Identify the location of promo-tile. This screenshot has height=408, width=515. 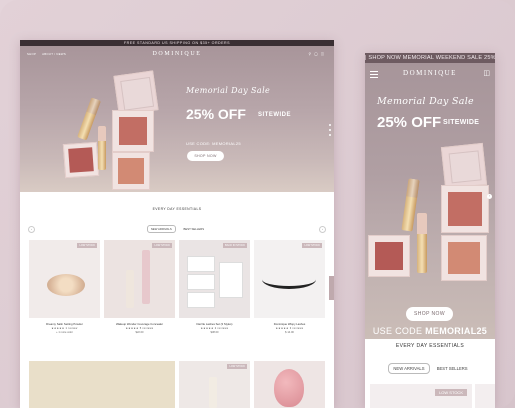
(102, 384).